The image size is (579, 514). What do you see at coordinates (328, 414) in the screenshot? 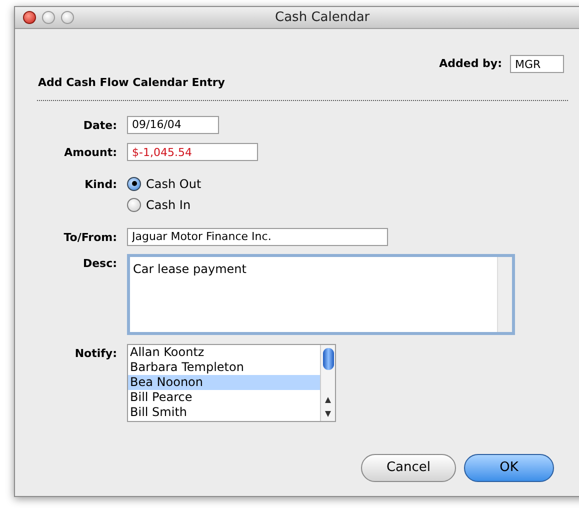
I see `scroll-down-icon` at bounding box center [328, 414].